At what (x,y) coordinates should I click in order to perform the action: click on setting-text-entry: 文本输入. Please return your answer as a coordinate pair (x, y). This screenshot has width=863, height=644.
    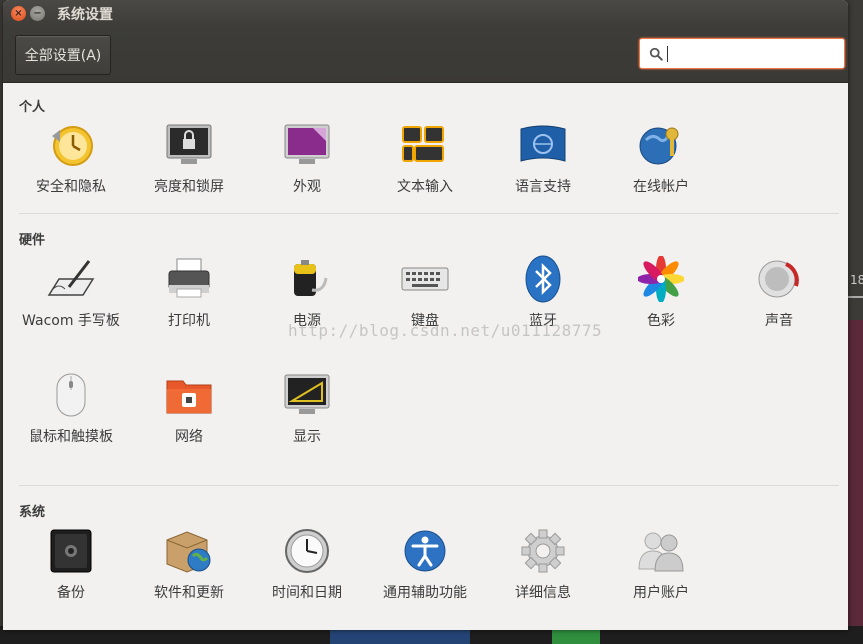
    Looking at the image, I should click on (425, 159).